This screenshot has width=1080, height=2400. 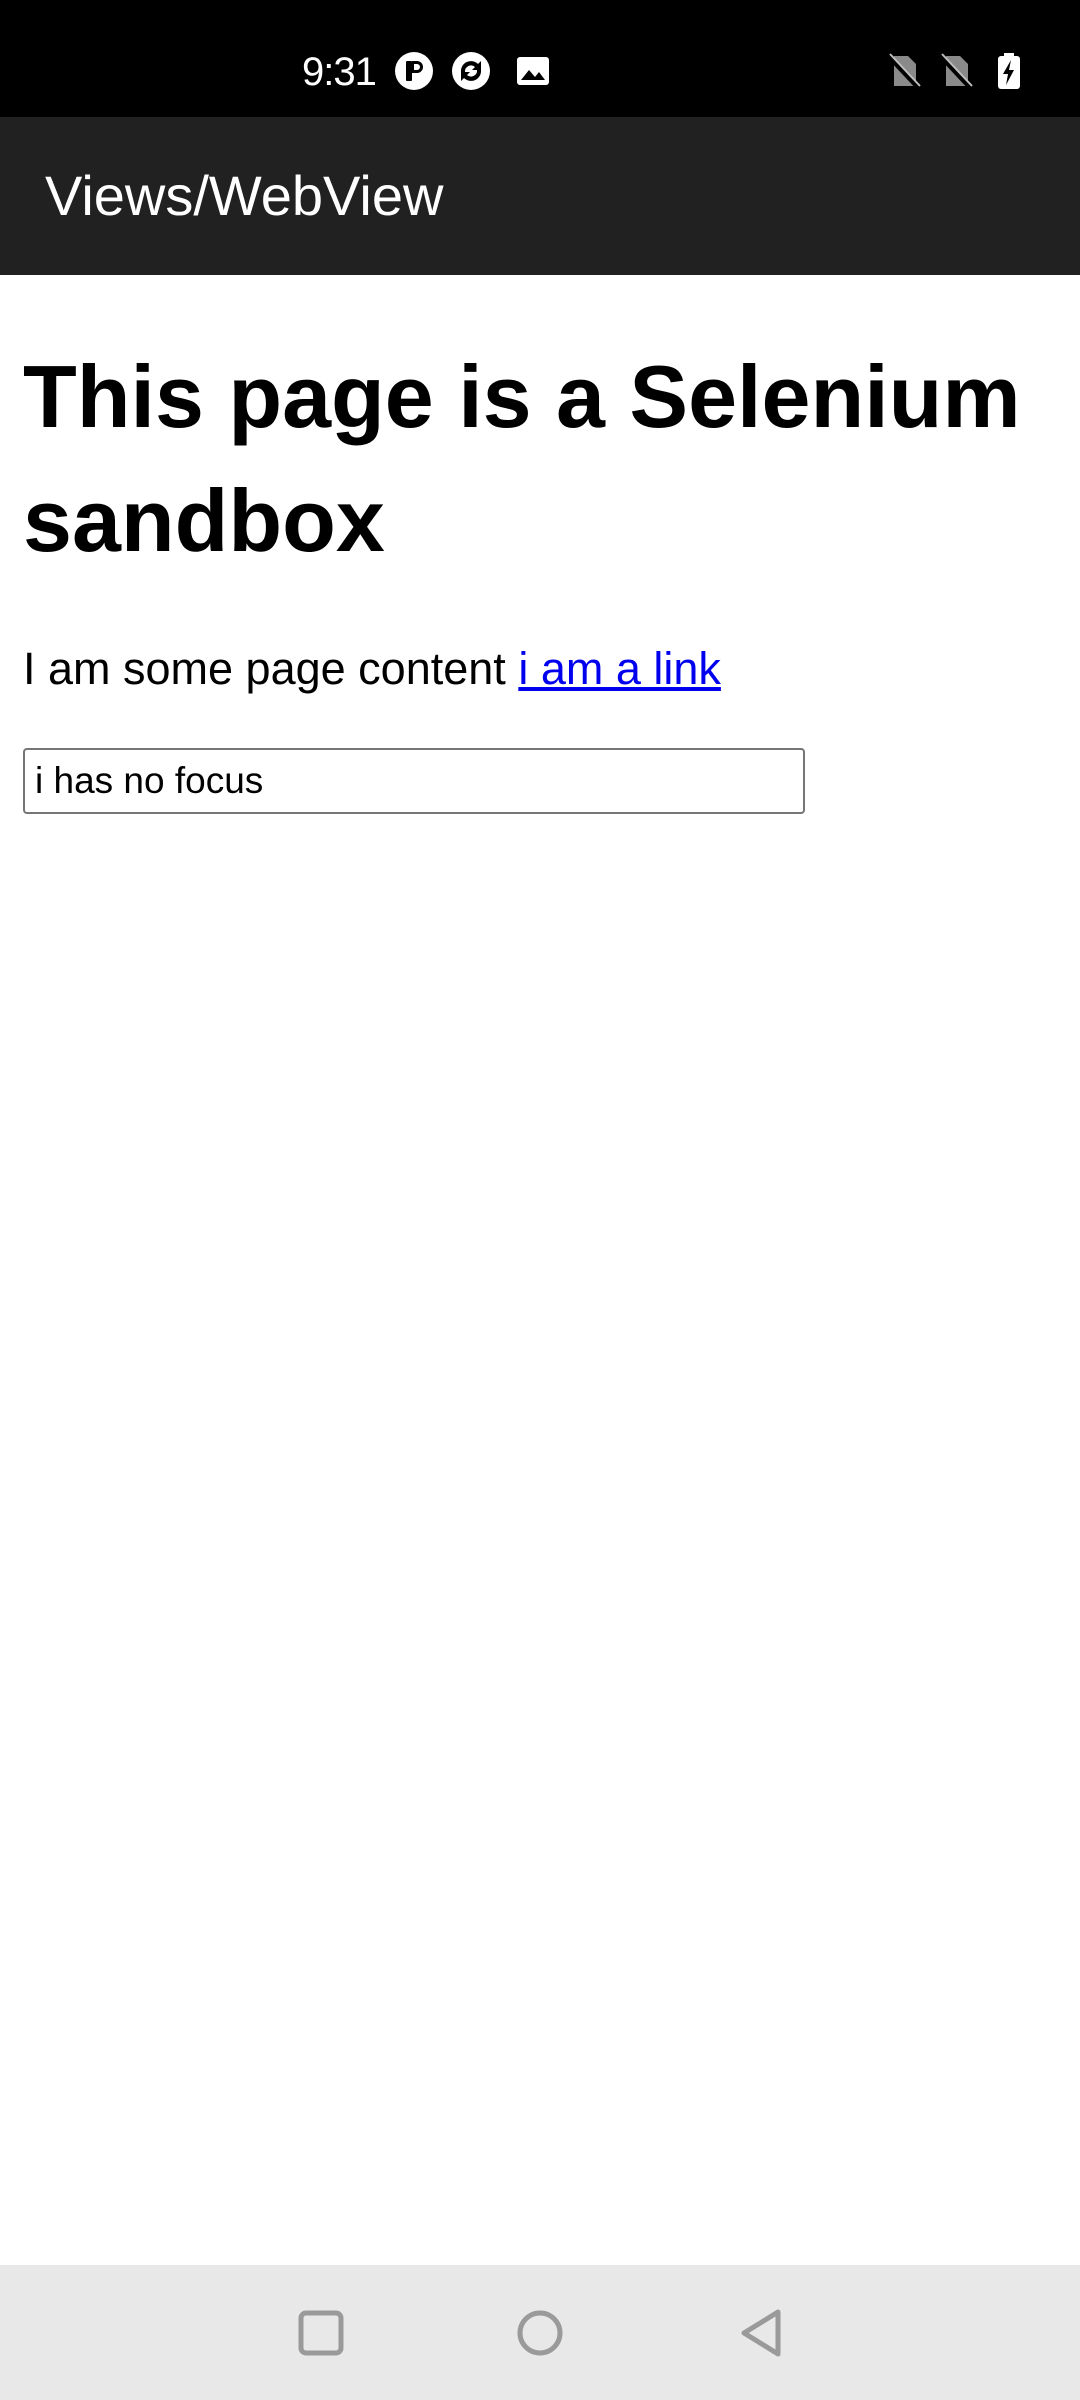 I want to click on notification-app-icon, so click(x=414, y=71).